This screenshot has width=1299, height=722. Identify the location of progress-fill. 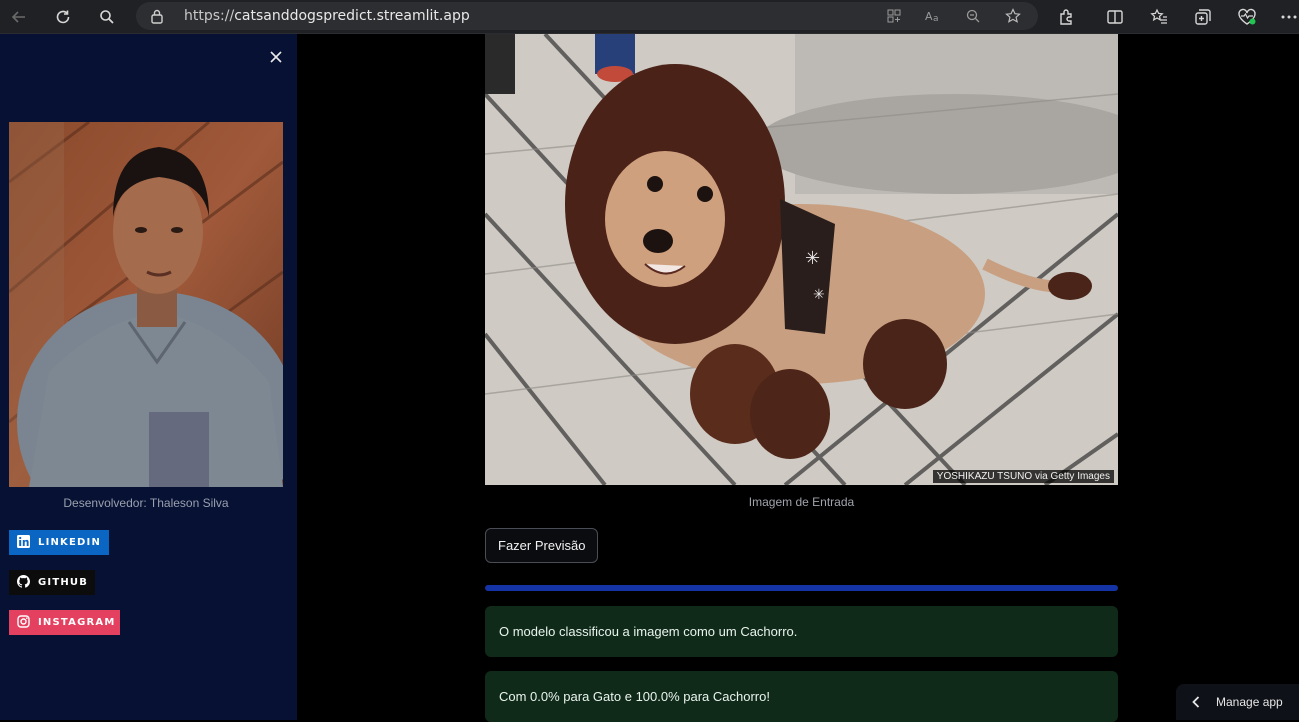
(801, 588).